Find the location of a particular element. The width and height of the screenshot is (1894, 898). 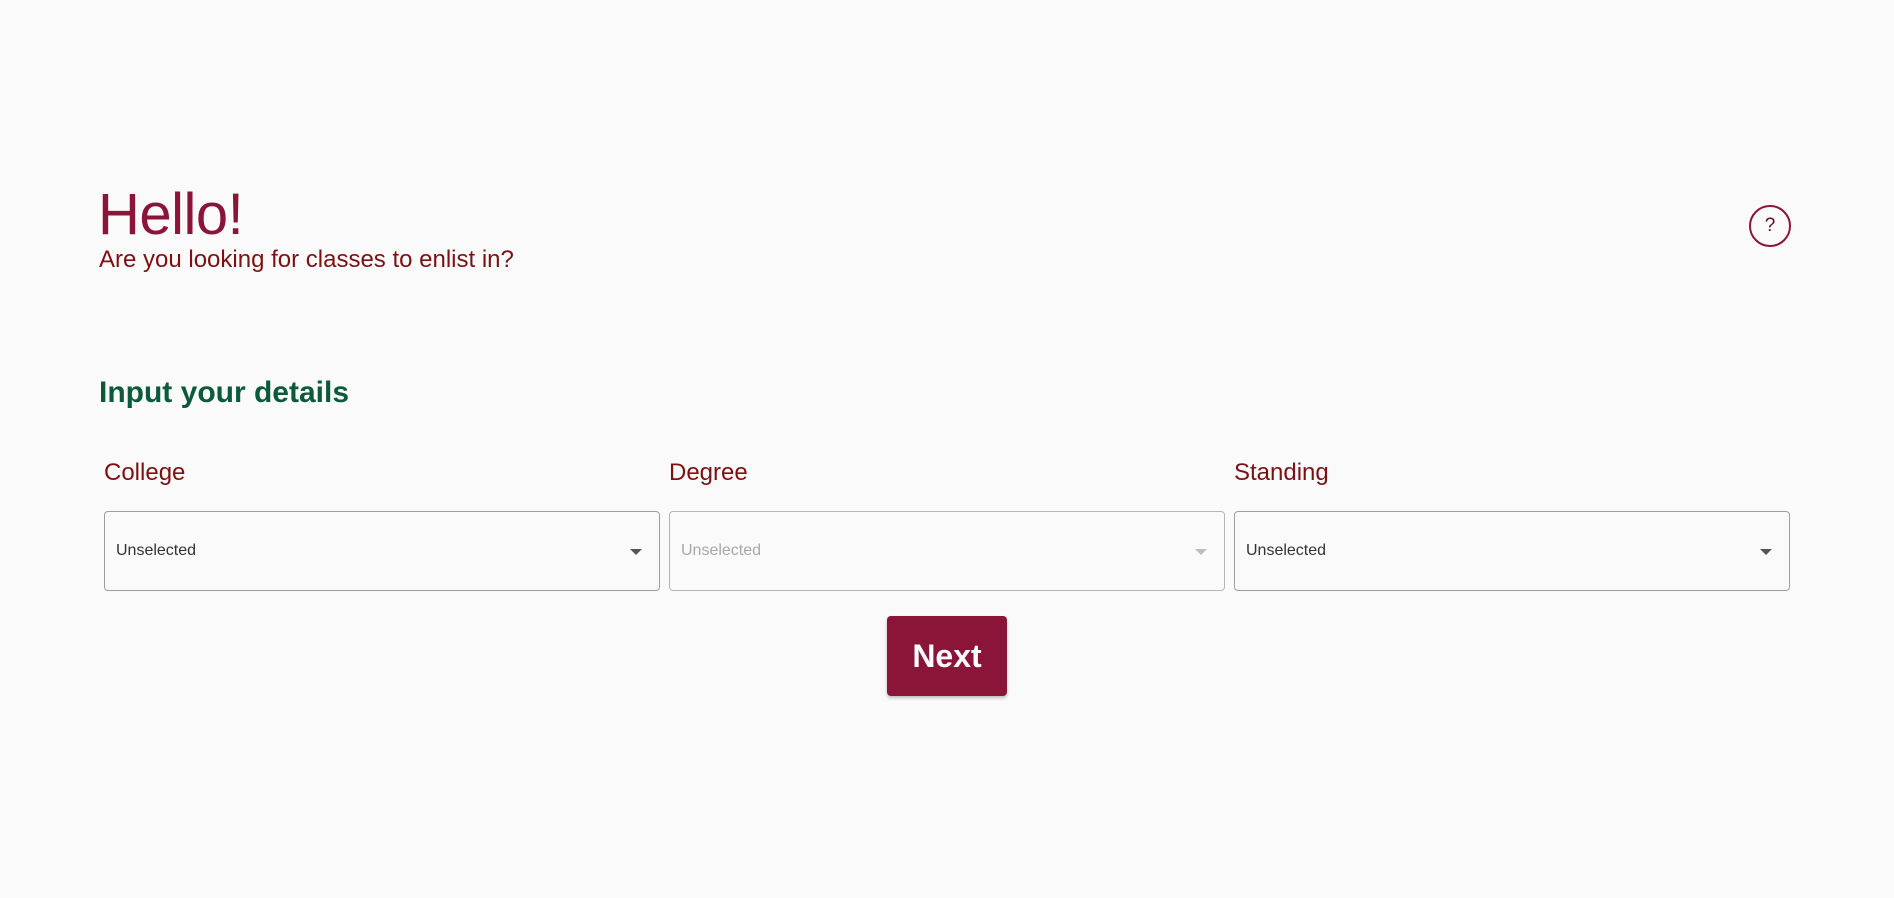

degree-select-value: Unselected is located at coordinates (721, 550).